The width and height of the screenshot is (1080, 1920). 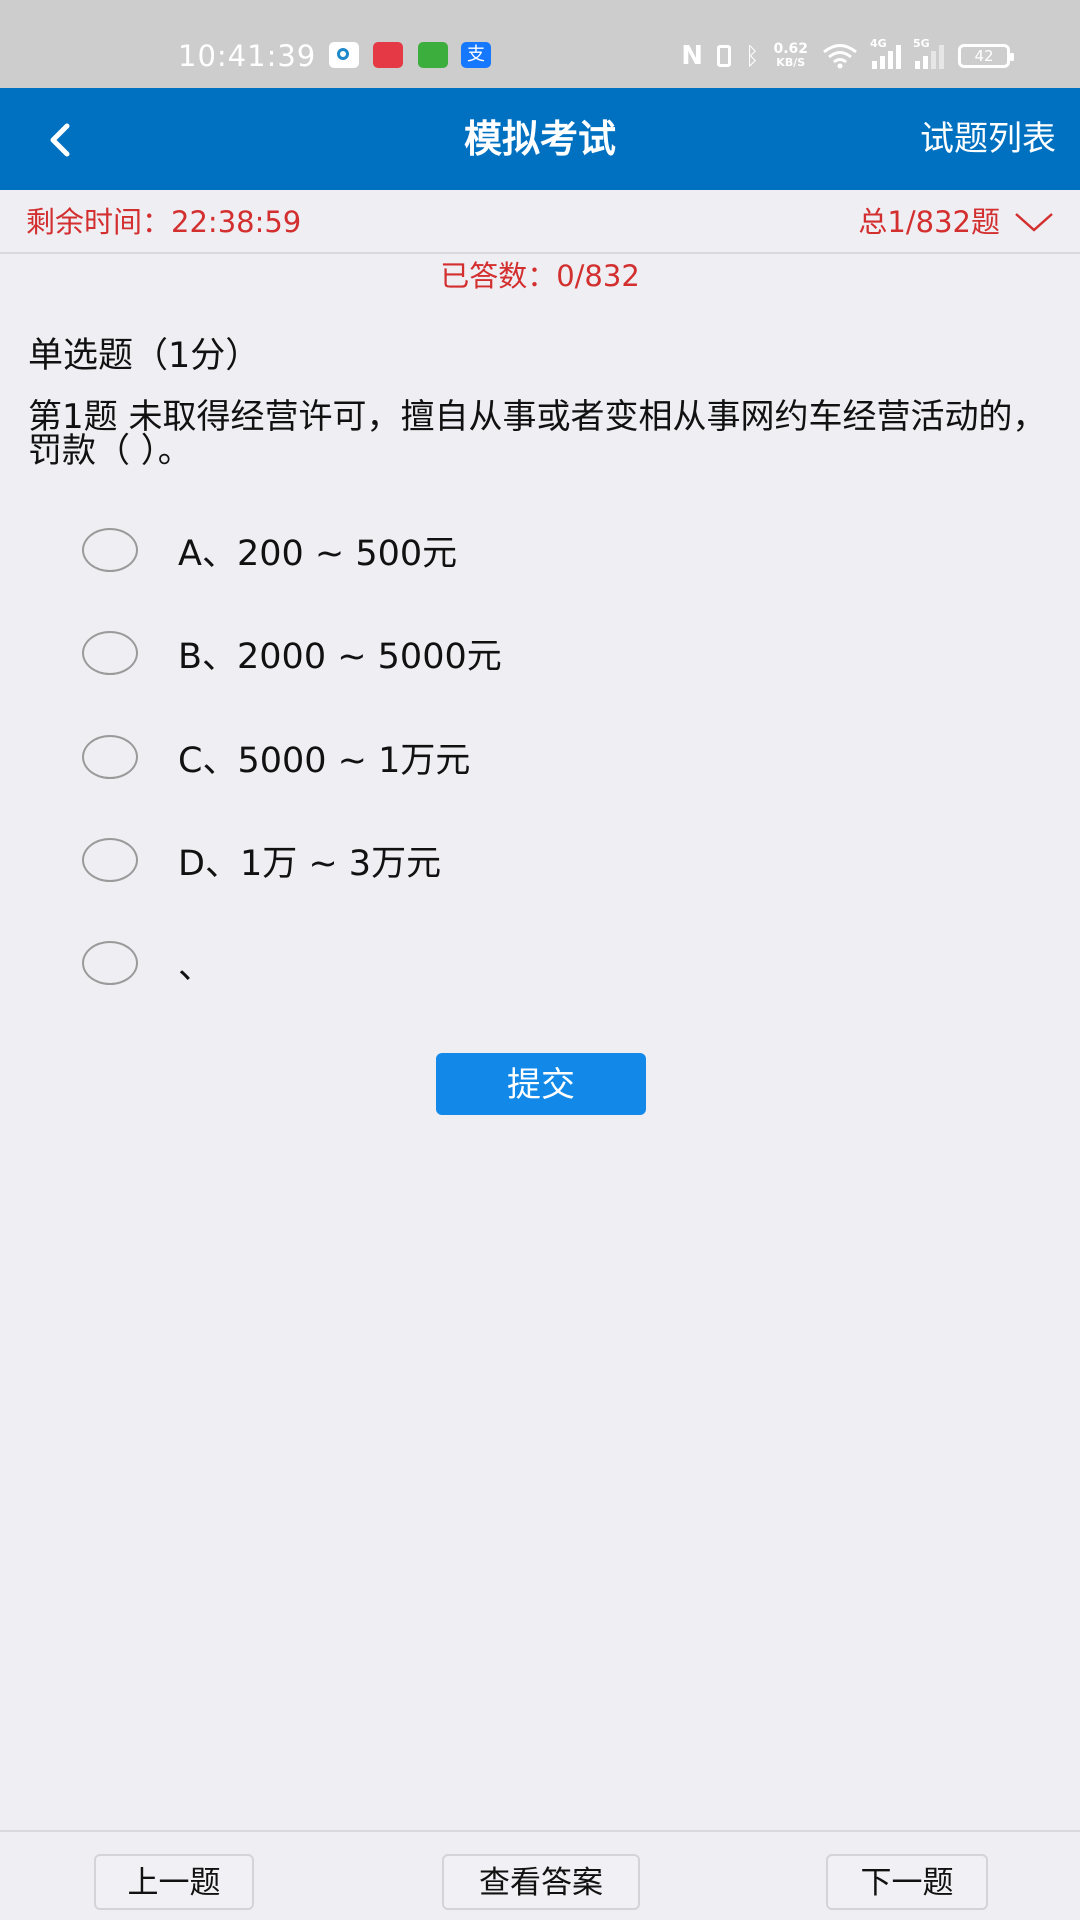 I want to click on status-bar: 10:41:39 支 N ᛒ 0.62 KB/S 4G 5G 42, so click(x=540, y=44).